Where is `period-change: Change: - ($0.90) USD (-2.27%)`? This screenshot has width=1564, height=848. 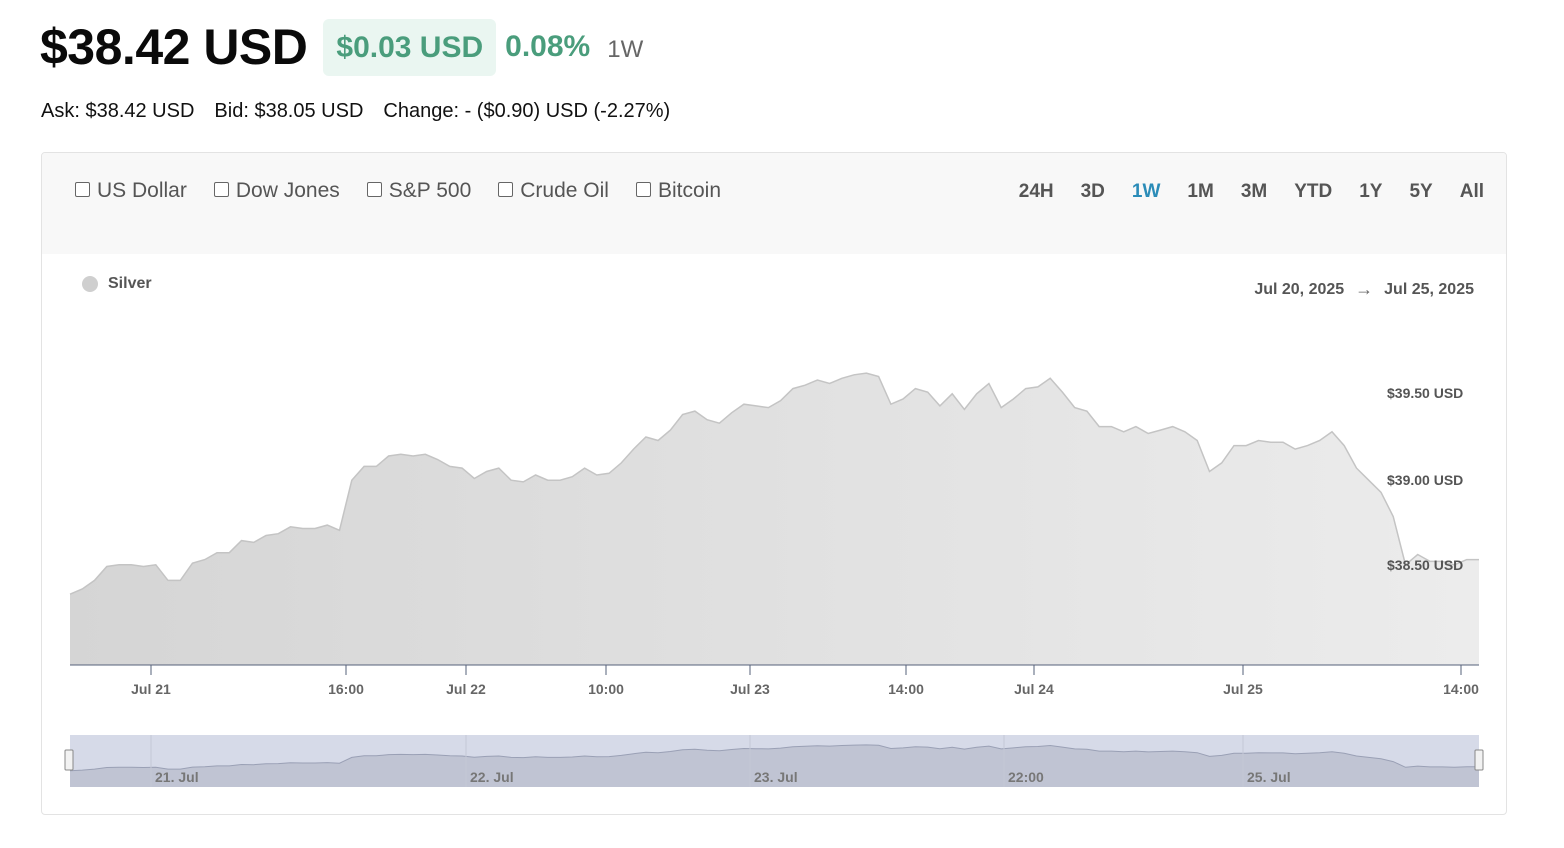 period-change: Change: - ($0.90) USD (-2.27%) is located at coordinates (527, 111).